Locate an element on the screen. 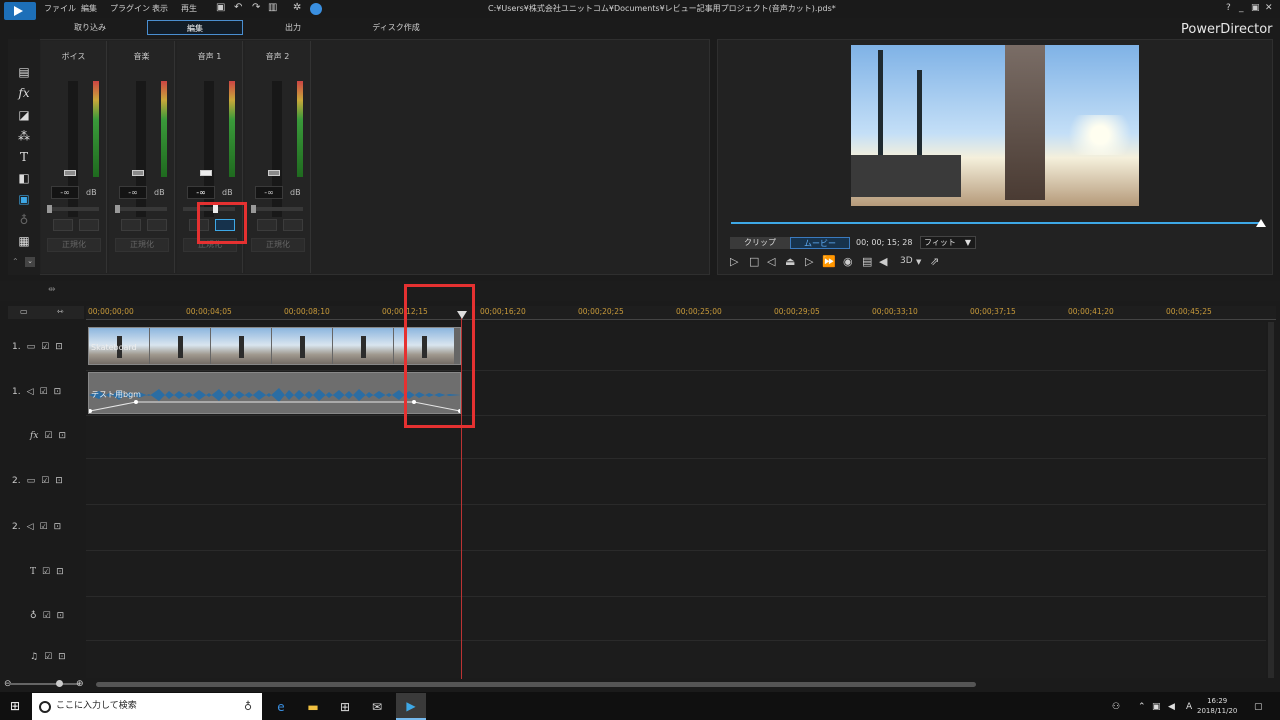  people-icon: ⚇ is located at coordinates (1116, 707).